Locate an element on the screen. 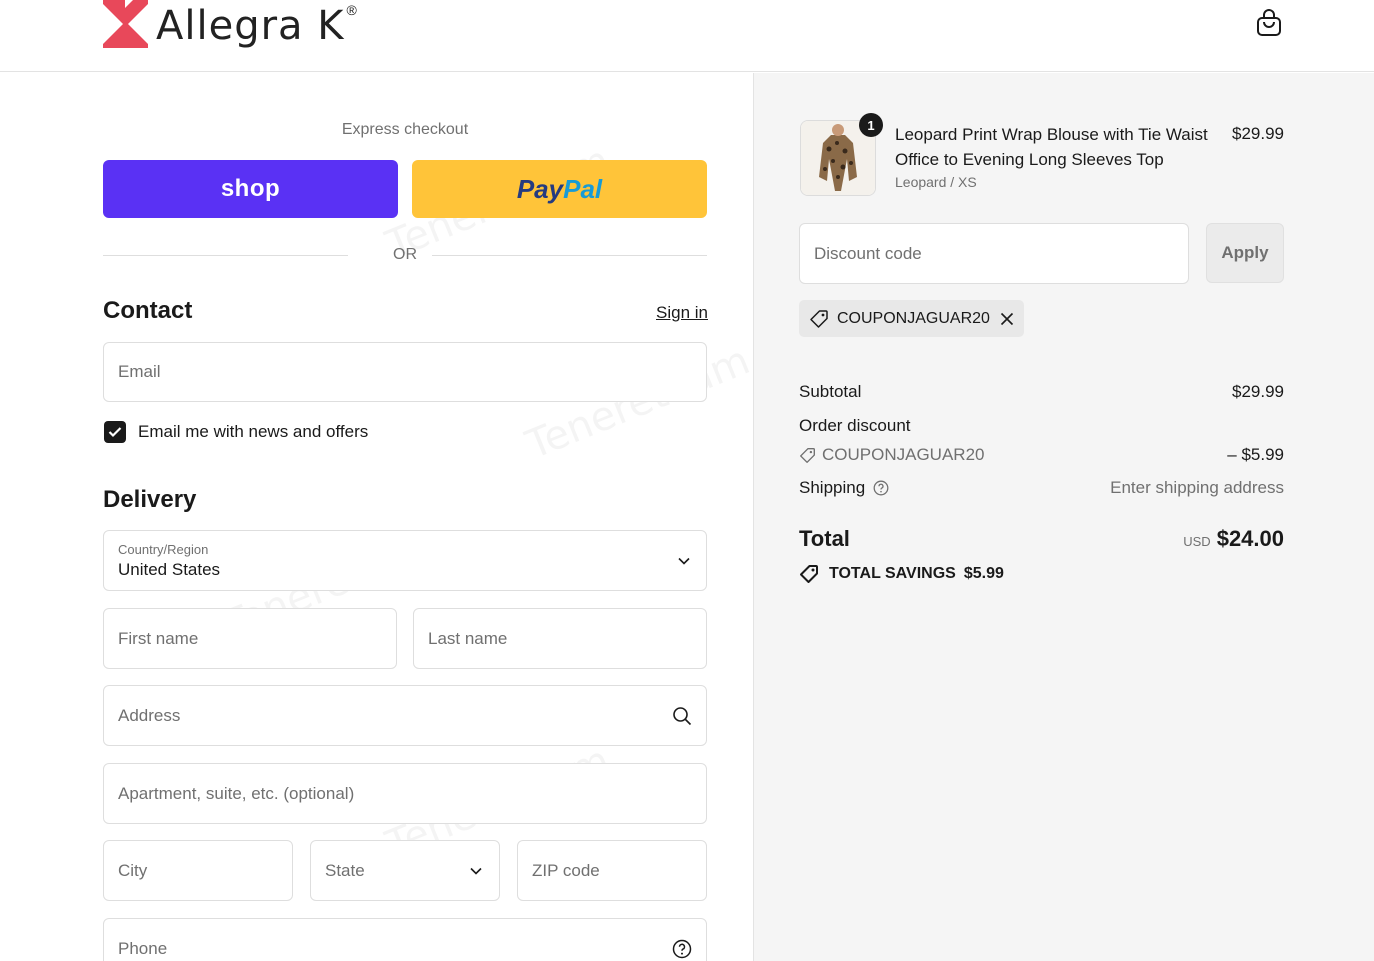  state-placeholder: State is located at coordinates (345, 870).